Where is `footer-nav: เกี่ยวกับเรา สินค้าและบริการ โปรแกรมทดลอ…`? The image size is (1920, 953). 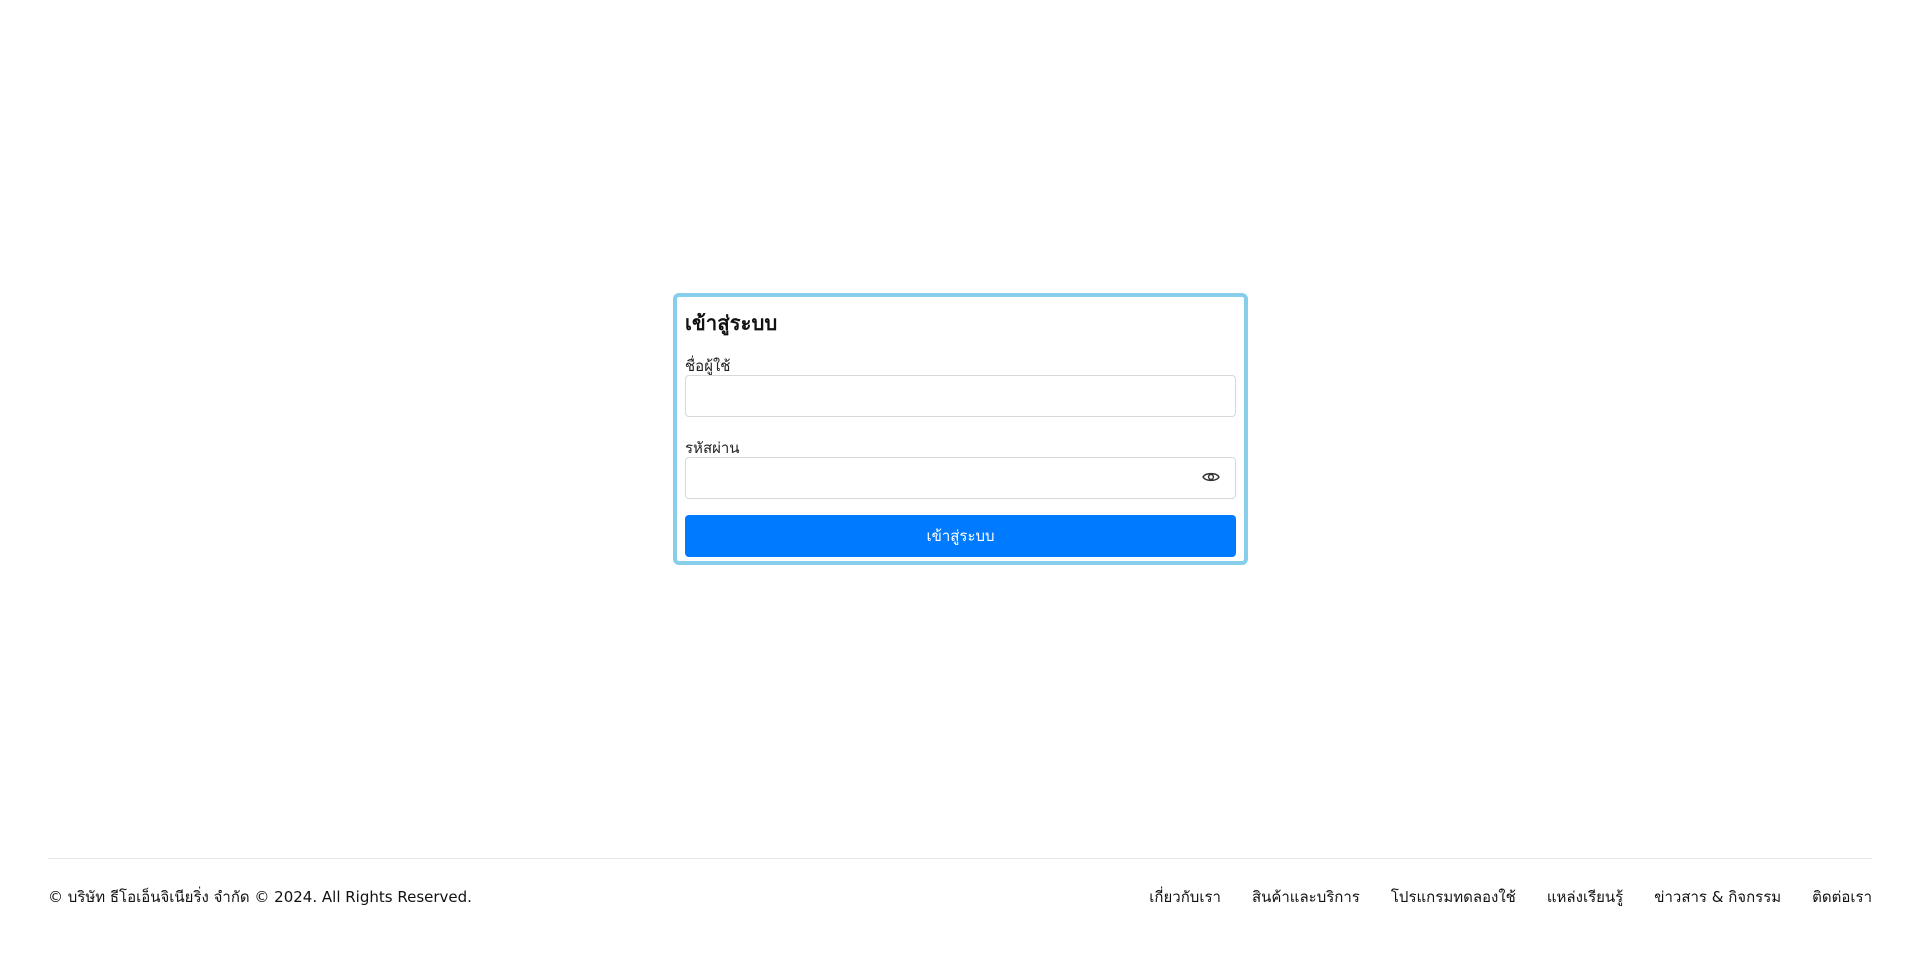 footer-nav: เกี่ยวกับเรา สินค้าและบริการ โปรแกรมทดลอ… is located at coordinates (1510, 897).